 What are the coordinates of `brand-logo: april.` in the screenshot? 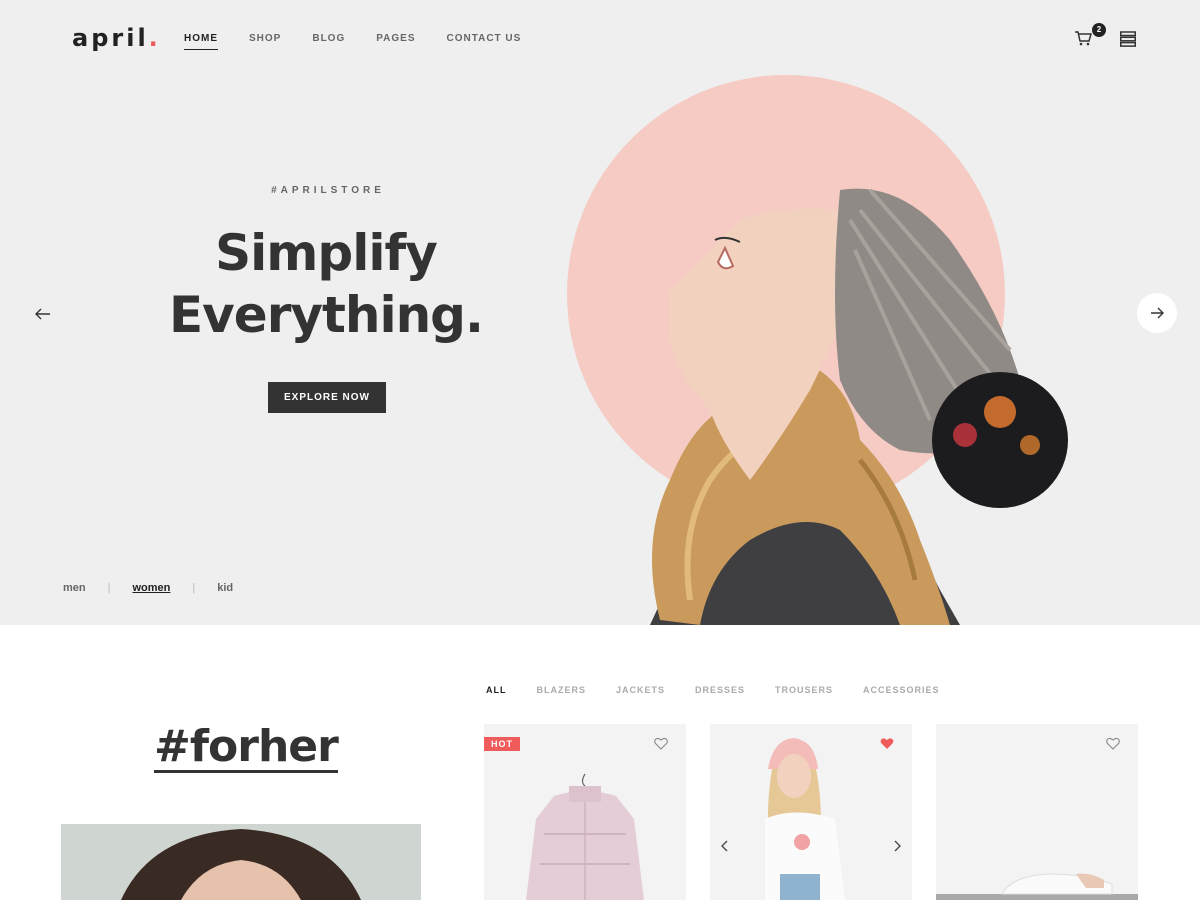 It's located at (116, 38).